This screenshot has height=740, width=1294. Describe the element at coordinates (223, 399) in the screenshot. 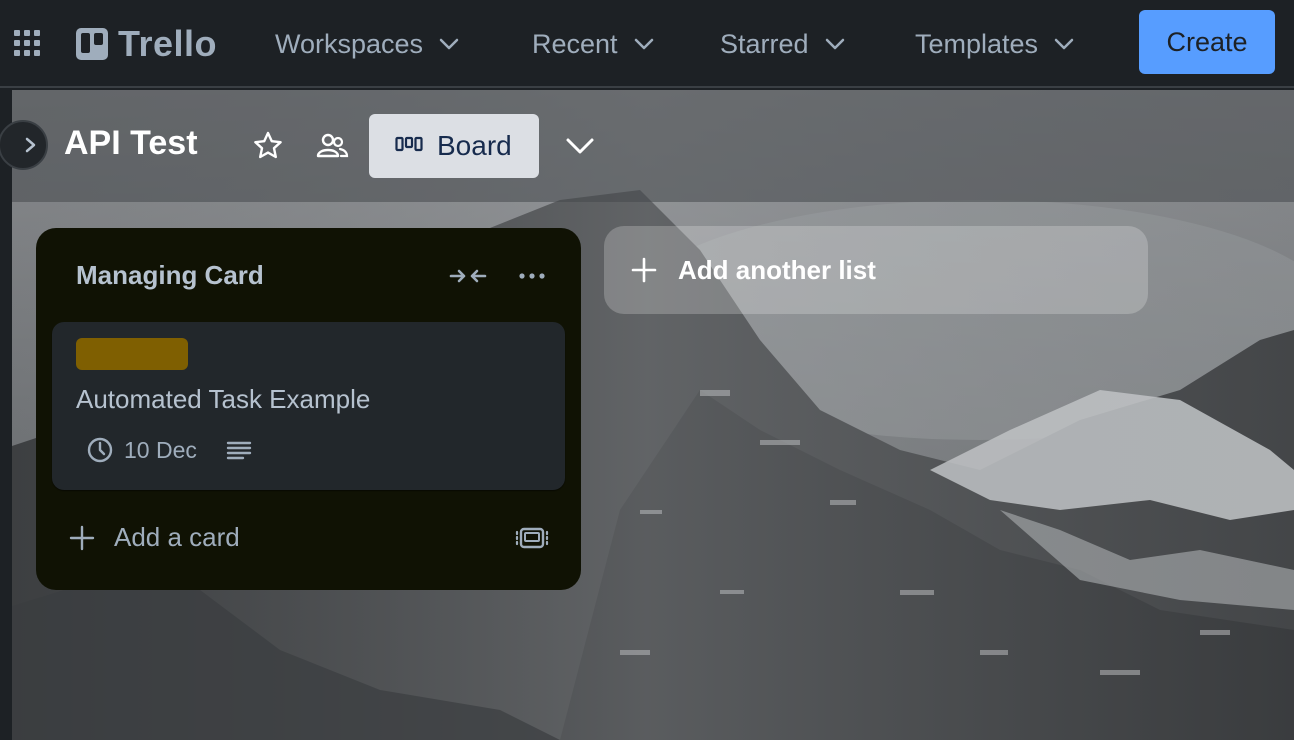

I see `card-title: Automated Task Example` at that location.